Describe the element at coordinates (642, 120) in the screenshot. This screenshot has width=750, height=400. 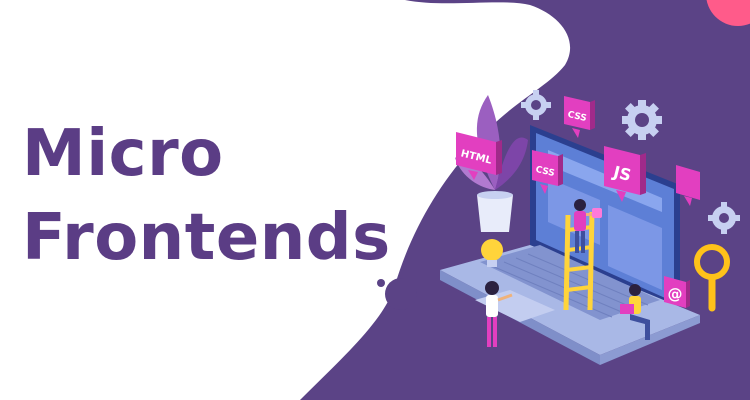
I see `gear-icon` at that location.